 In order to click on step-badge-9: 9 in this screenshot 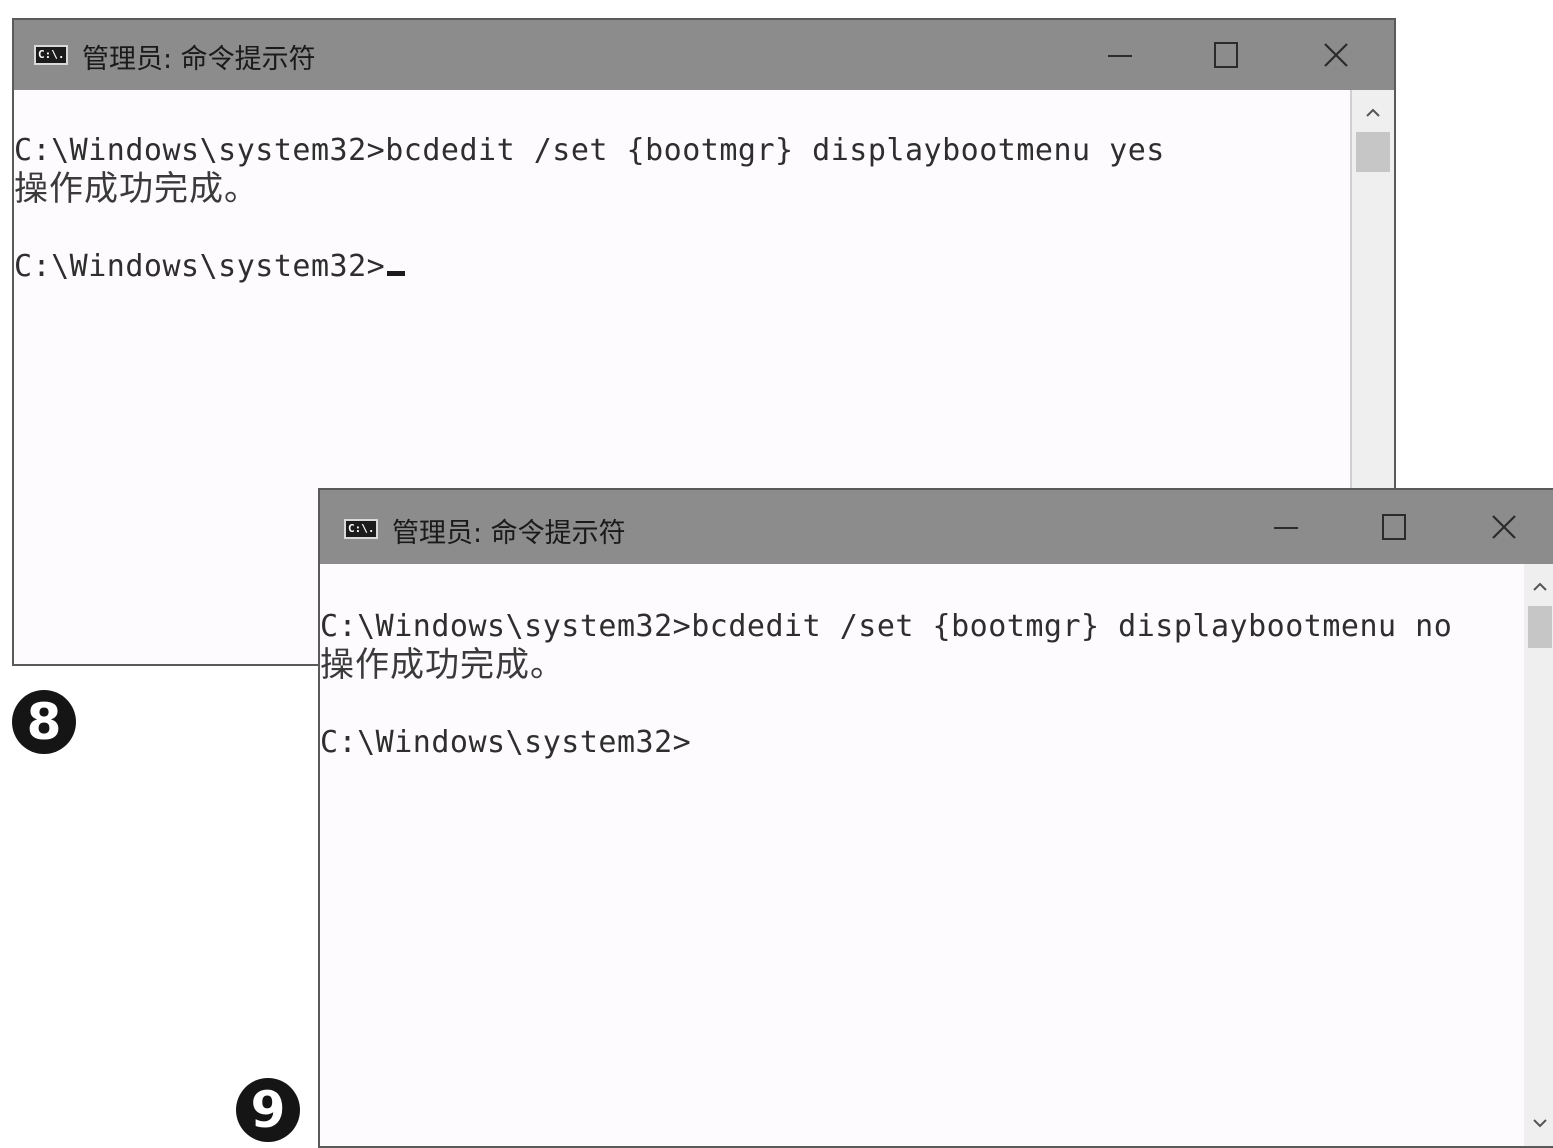, I will do `click(268, 1110)`.